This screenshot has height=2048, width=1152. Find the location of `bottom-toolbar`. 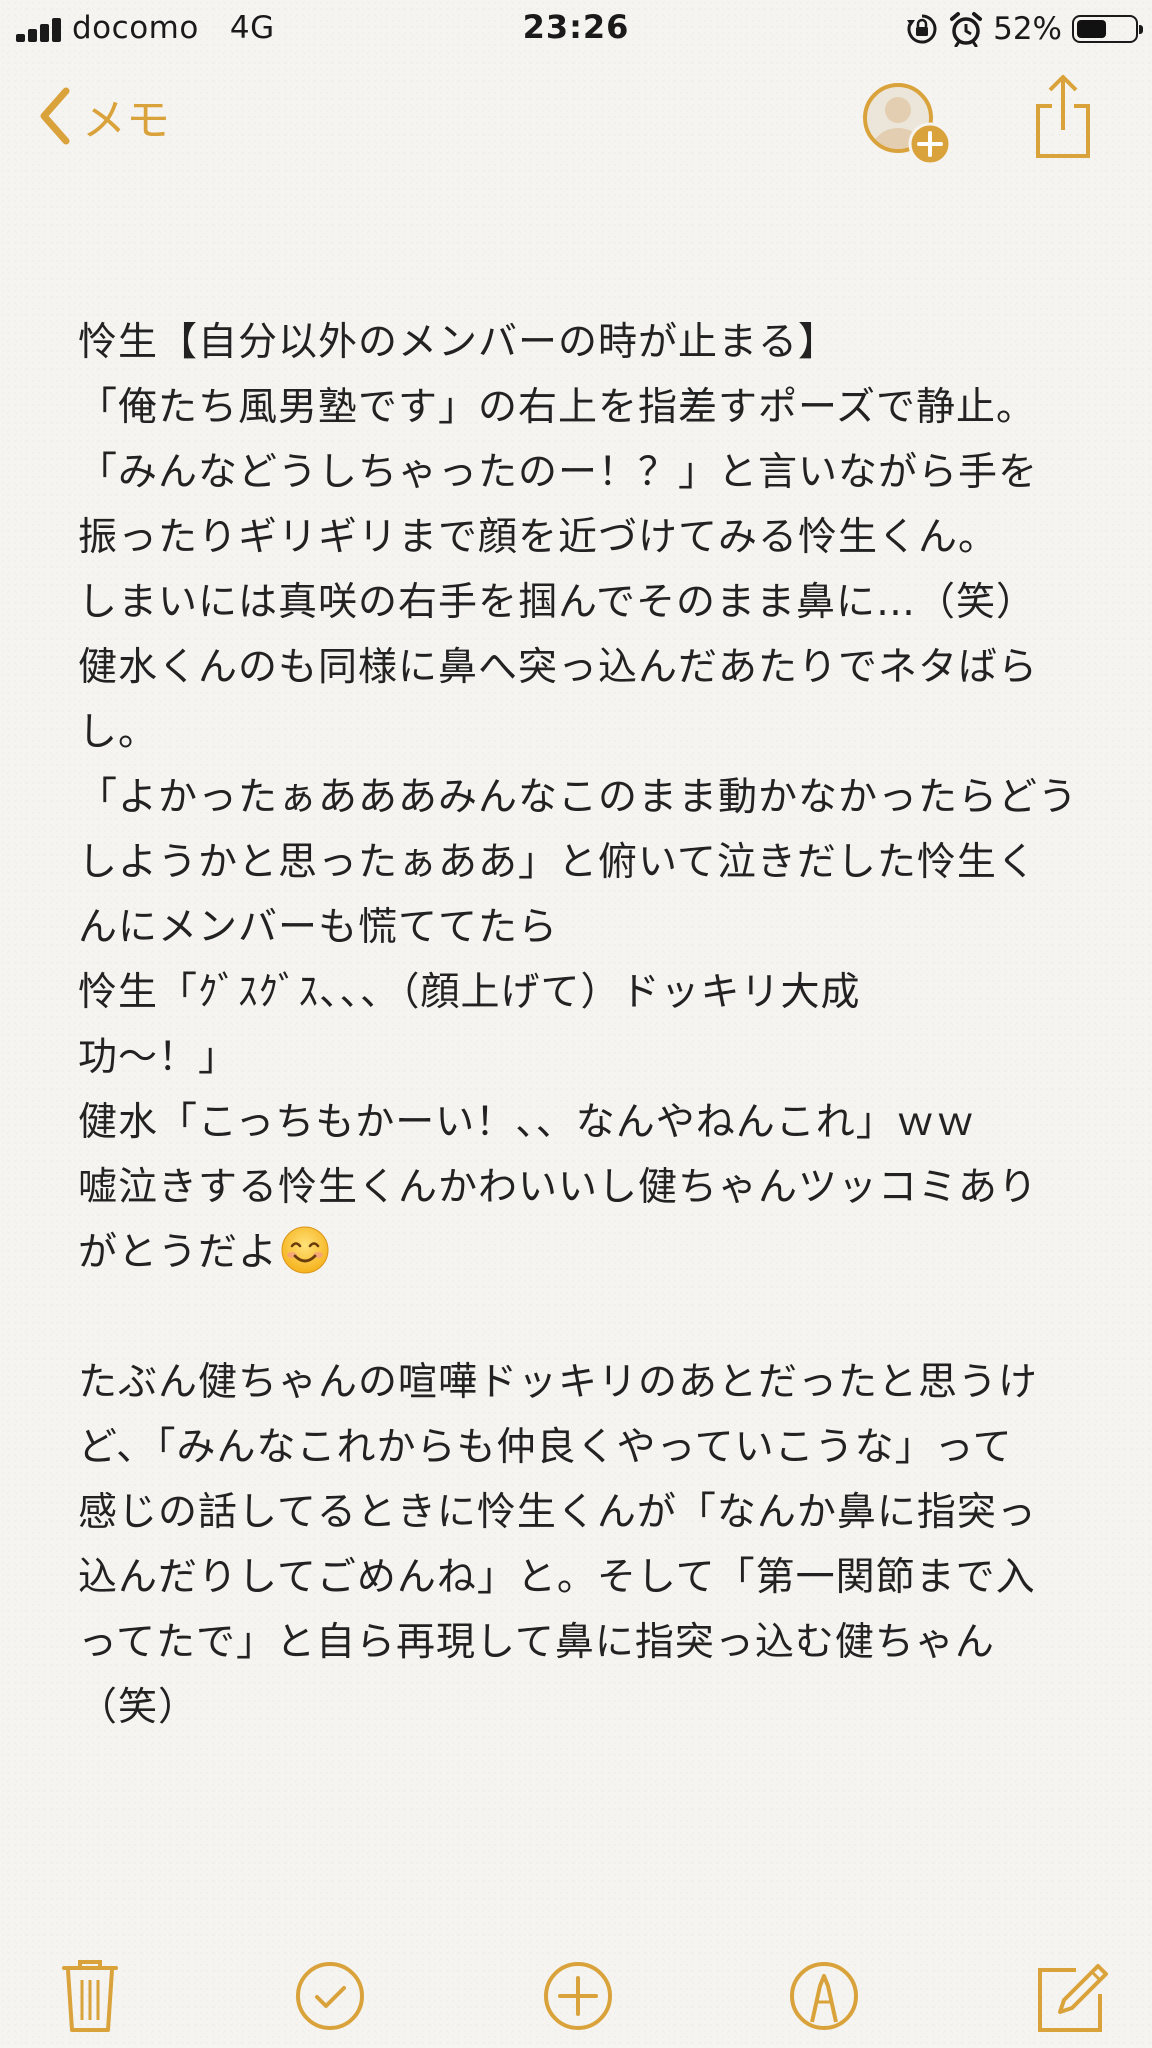

bottom-toolbar is located at coordinates (576, 1990).